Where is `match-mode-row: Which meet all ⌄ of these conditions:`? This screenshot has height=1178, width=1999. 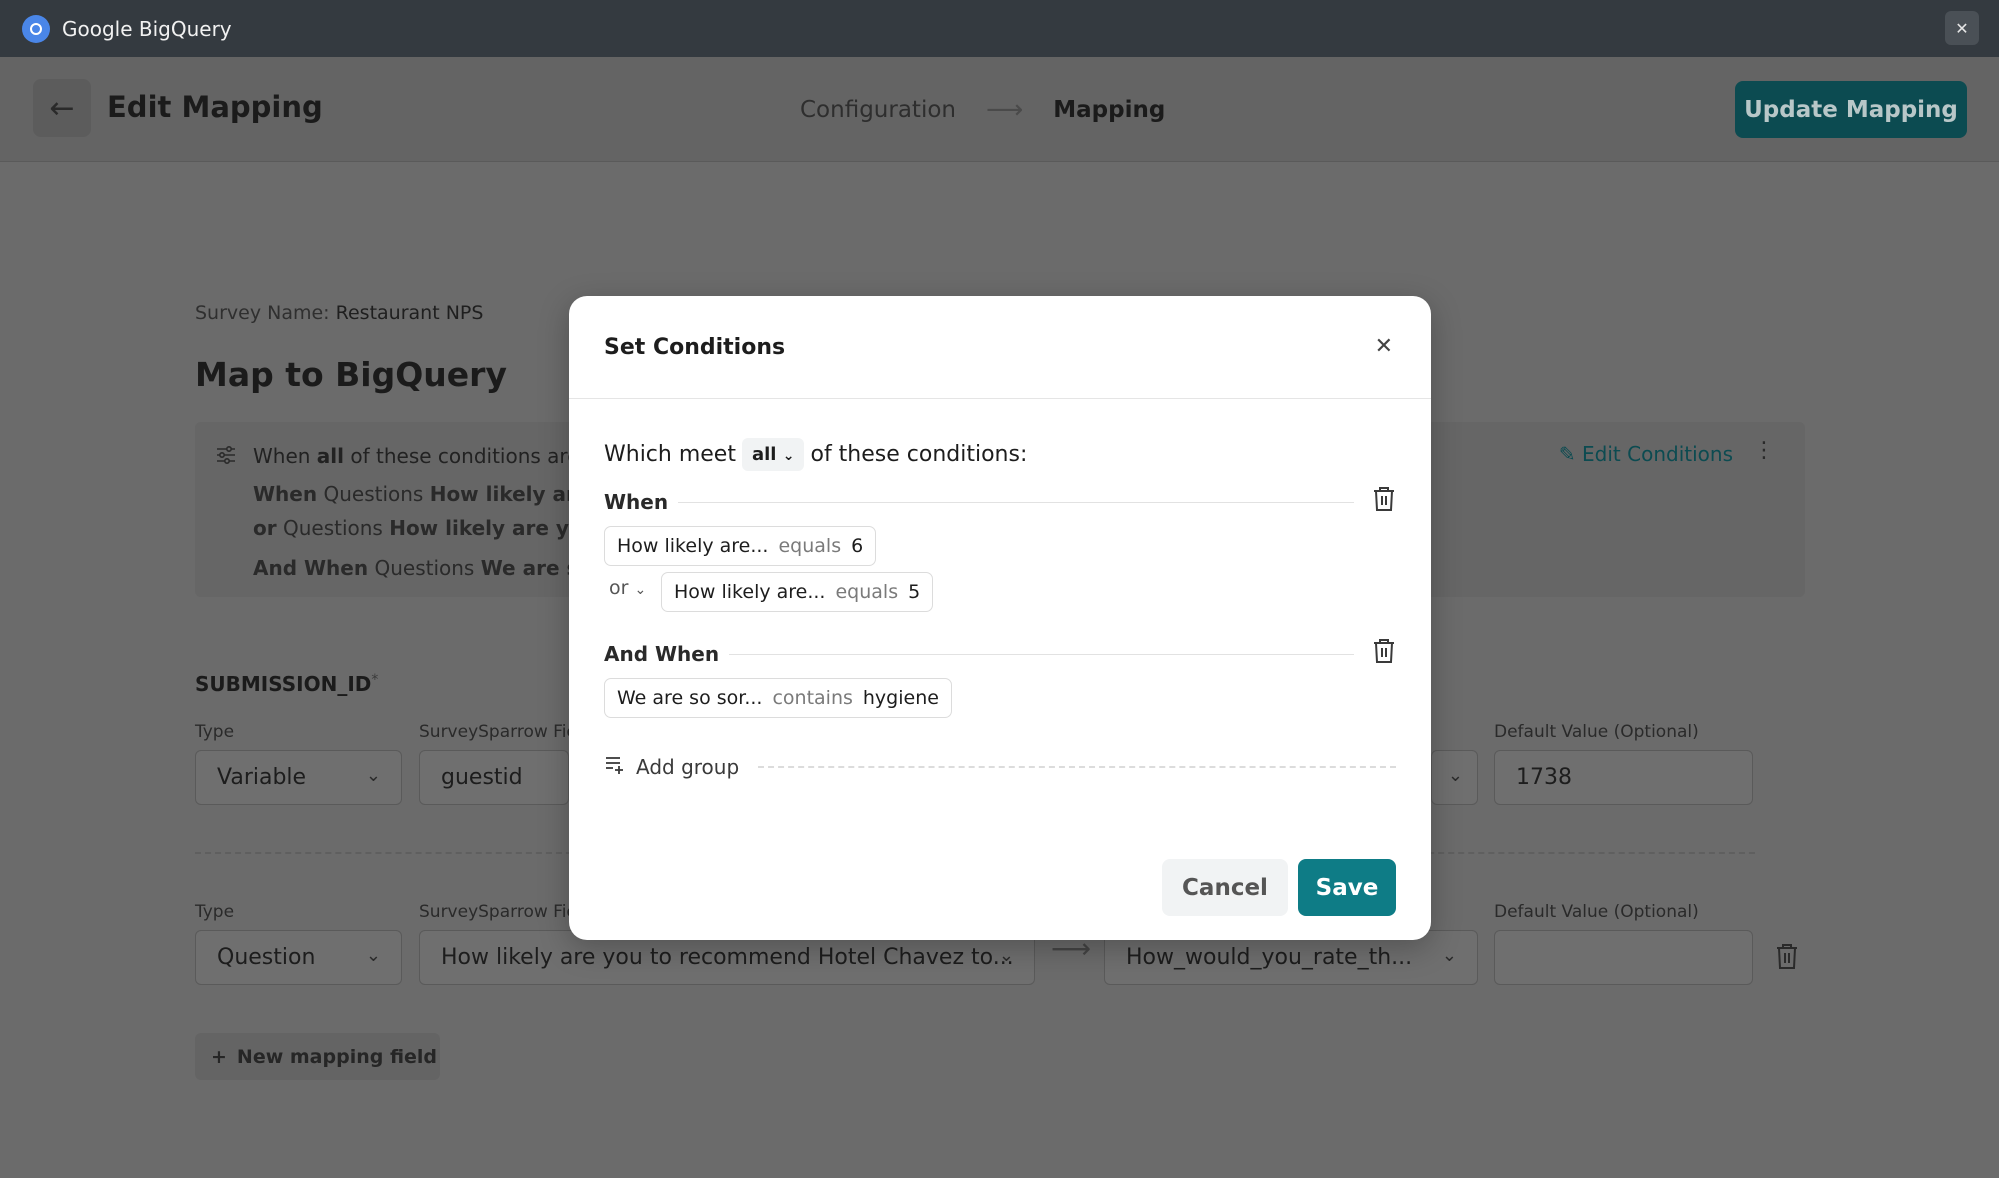 match-mode-row: Which meet all ⌄ of these conditions: is located at coordinates (815, 454).